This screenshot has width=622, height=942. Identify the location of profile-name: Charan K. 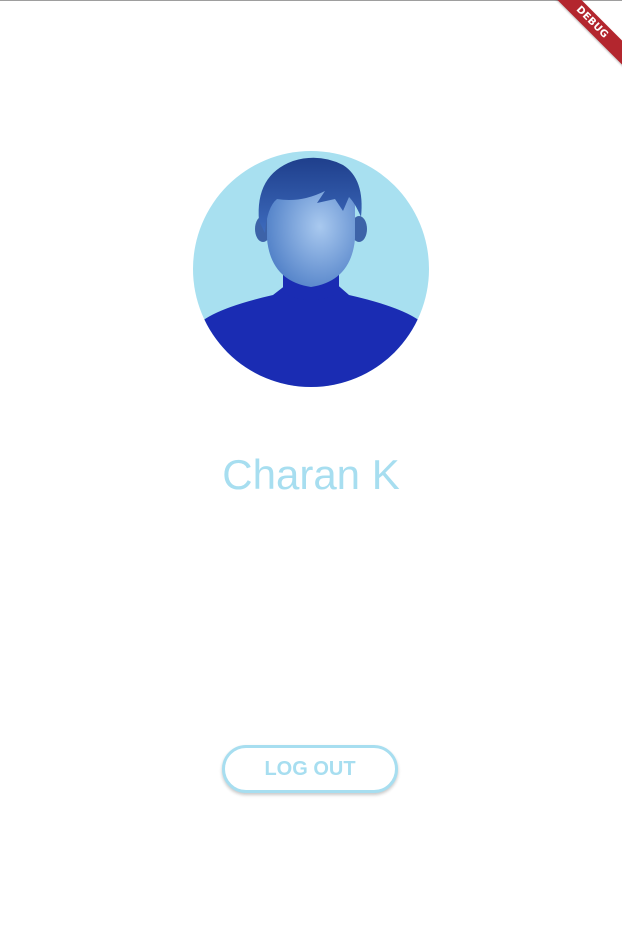
(311, 474).